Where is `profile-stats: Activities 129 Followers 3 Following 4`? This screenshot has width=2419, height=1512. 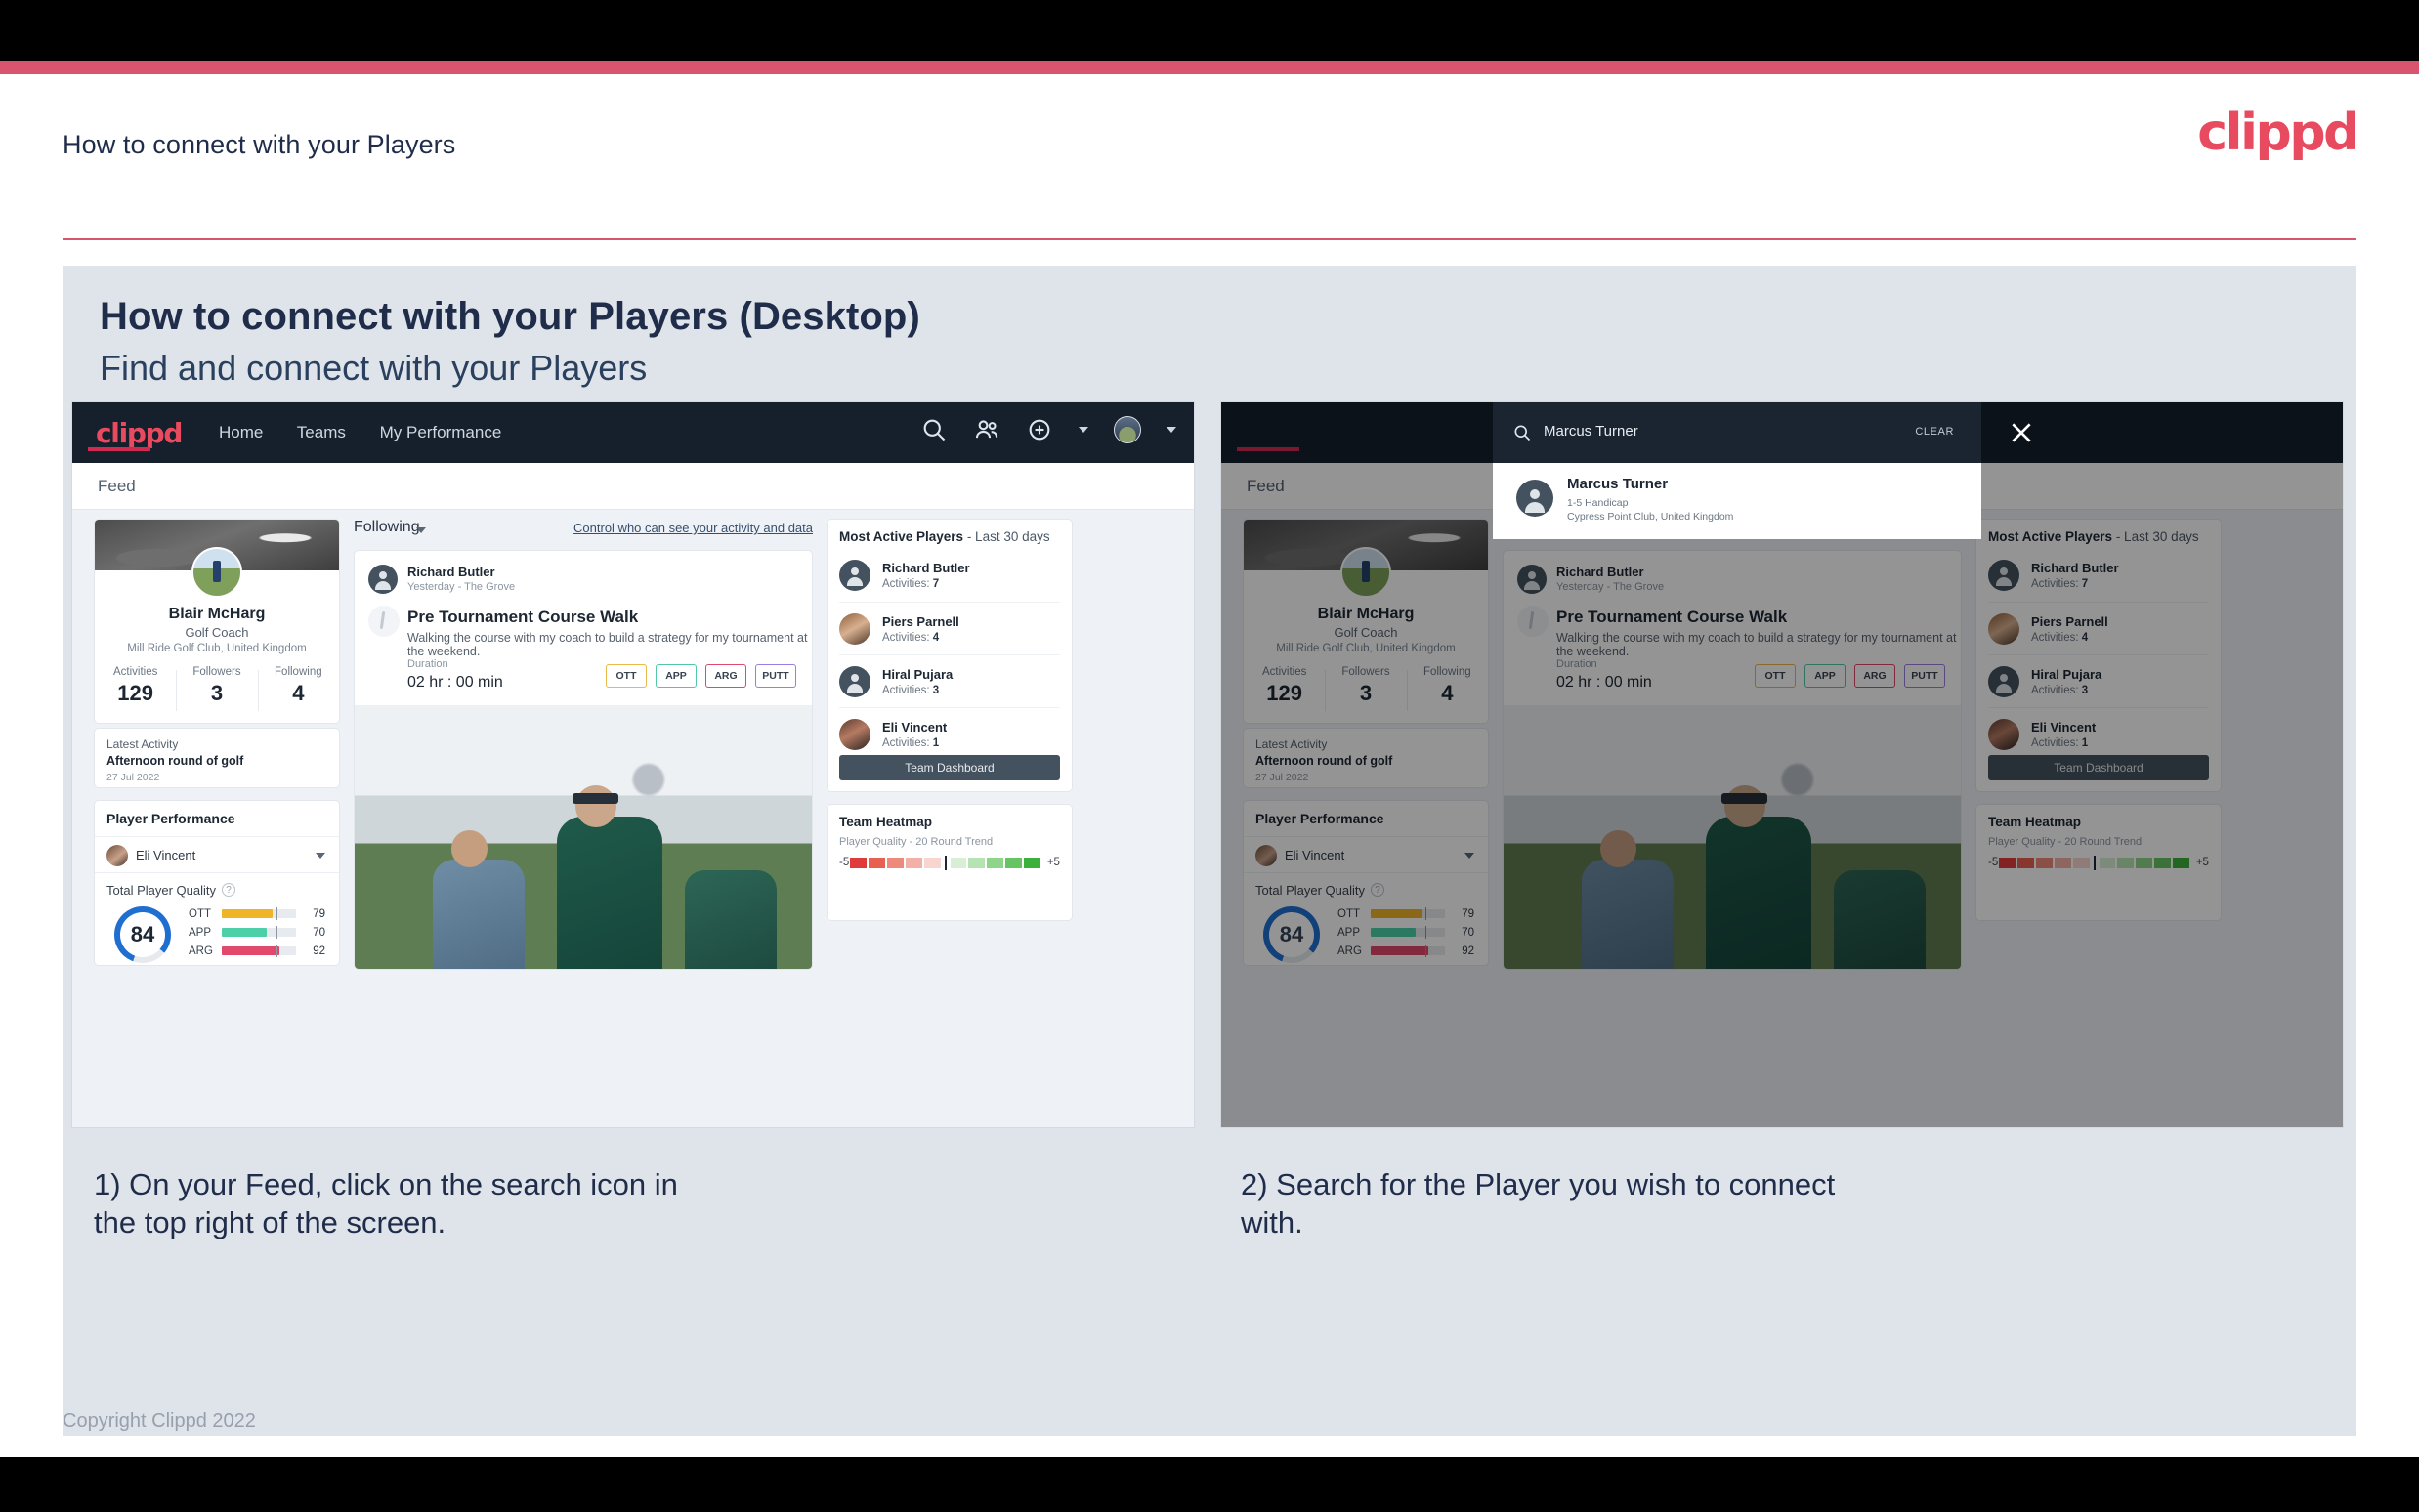 profile-stats: Activities 129 Followers 3 Following 4 is located at coordinates (217, 688).